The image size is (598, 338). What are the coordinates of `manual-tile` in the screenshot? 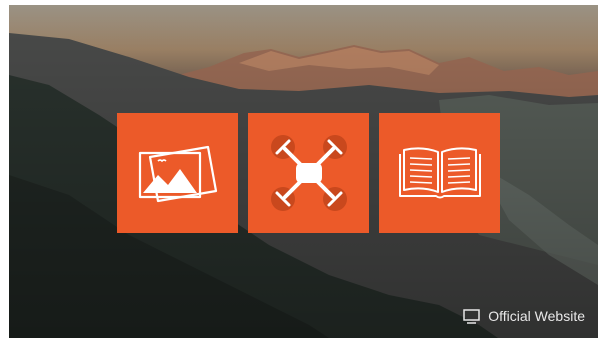 It's located at (439, 173).